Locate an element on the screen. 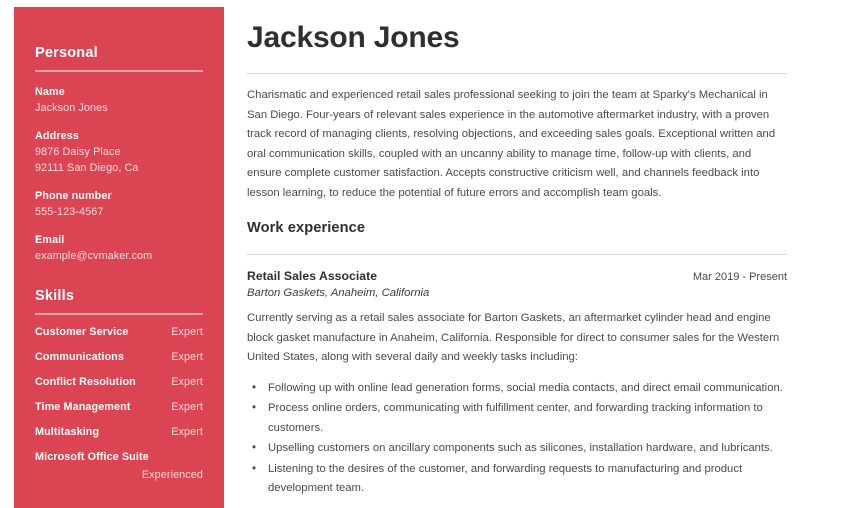 The width and height of the screenshot is (844, 508). skill-row: Conflict Resolution Expert is located at coordinates (119, 382).